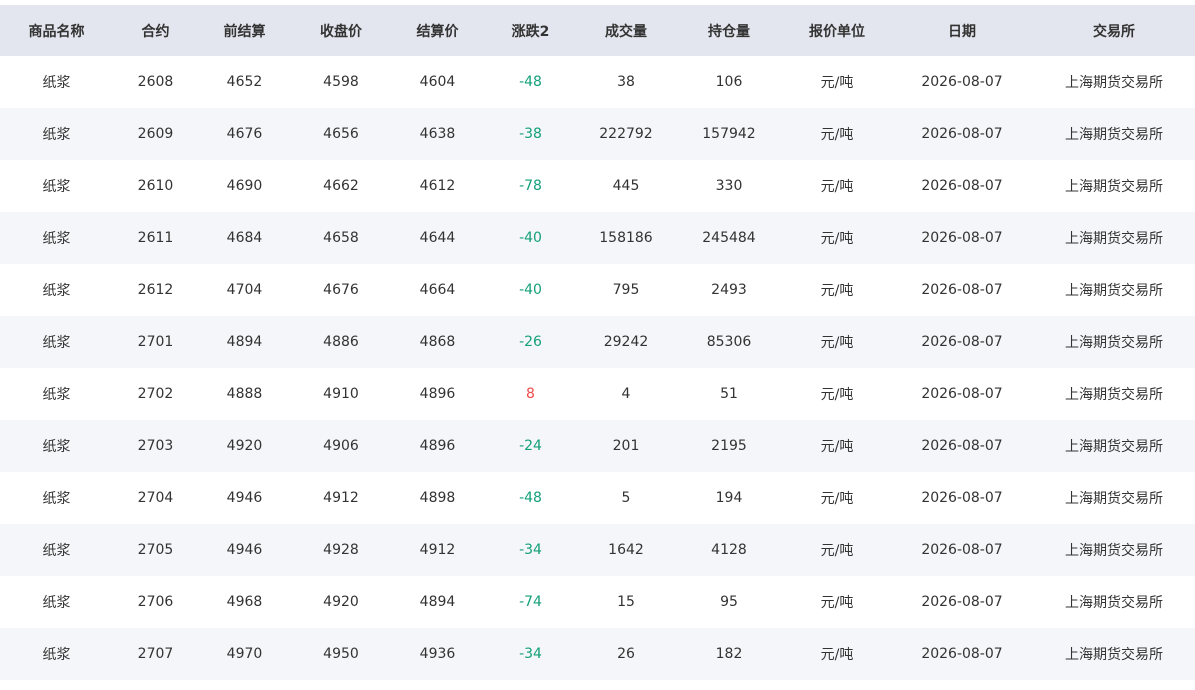 This screenshot has height=690, width=1195. What do you see at coordinates (155, 498) in the screenshot?
I see `cell-contract: 2704` at bounding box center [155, 498].